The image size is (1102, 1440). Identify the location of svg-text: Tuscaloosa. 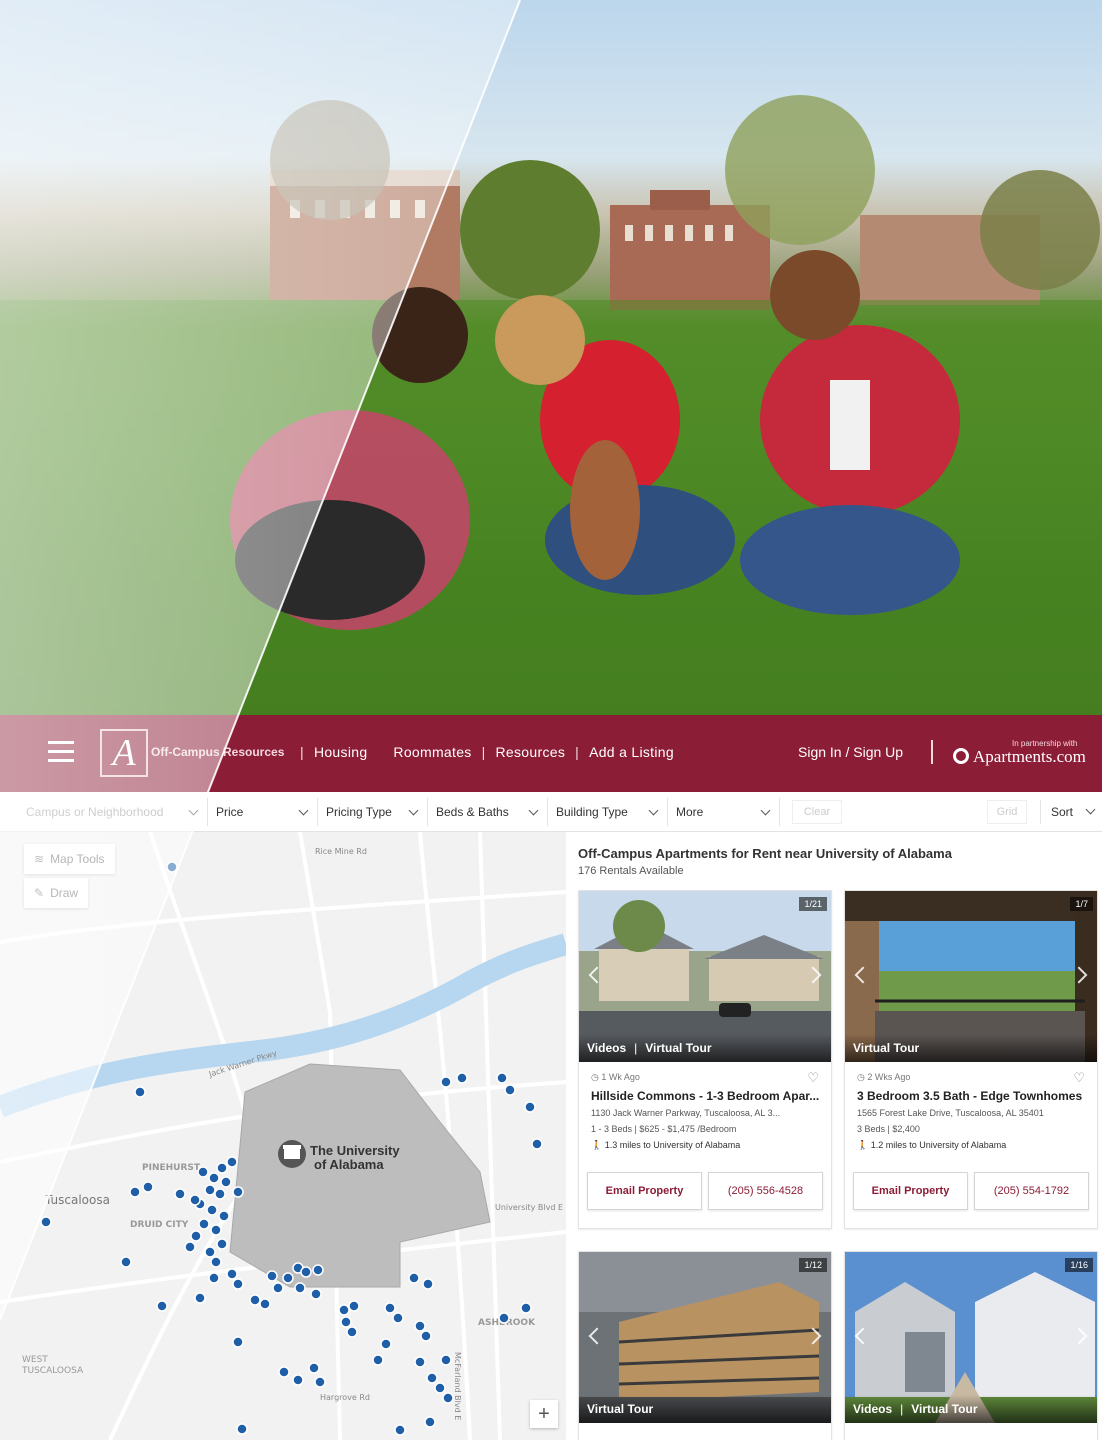
(77, 1200).